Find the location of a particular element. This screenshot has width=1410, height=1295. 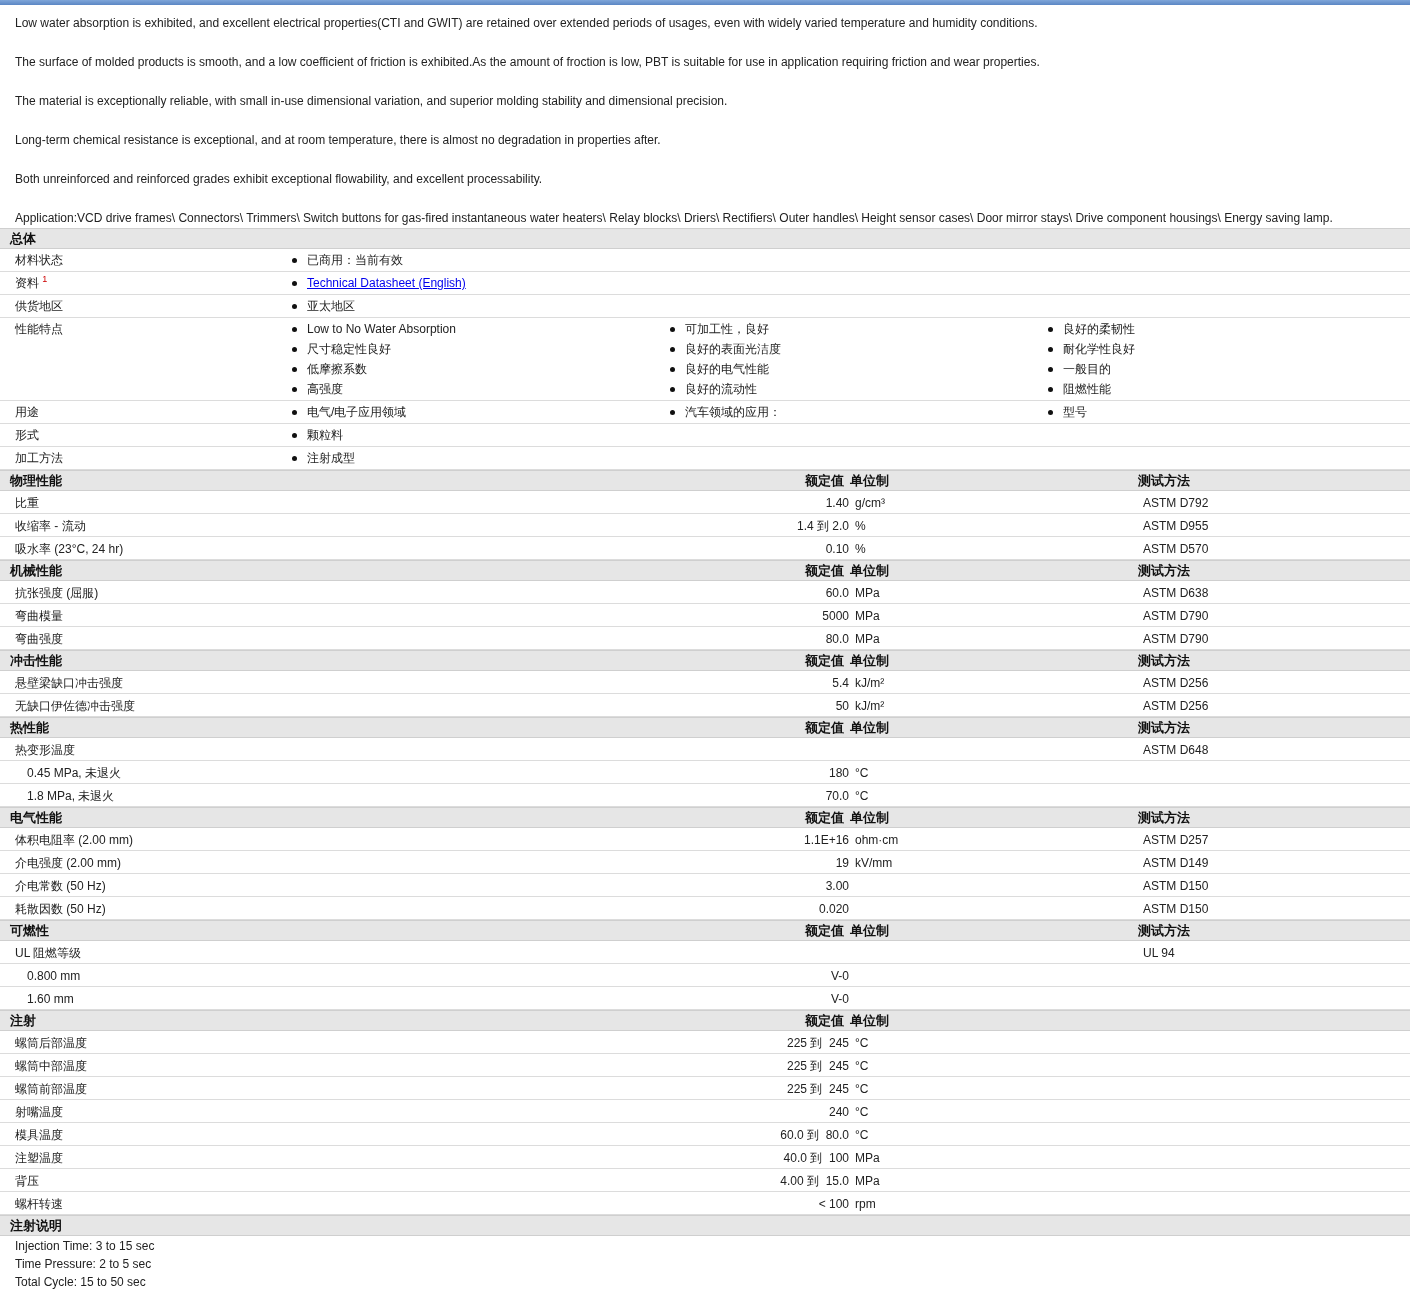

property-value: 5.4 is located at coordinates (840, 683).